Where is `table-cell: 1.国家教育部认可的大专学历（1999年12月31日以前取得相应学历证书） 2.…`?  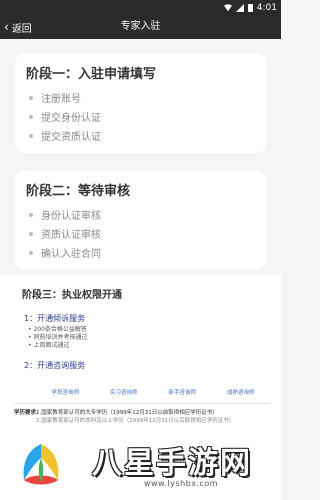 table-cell: 1.国家教育部认可的大专学历（1999年12月31日以前取得相应学历证书） 2.… is located at coordinates (153, 413).